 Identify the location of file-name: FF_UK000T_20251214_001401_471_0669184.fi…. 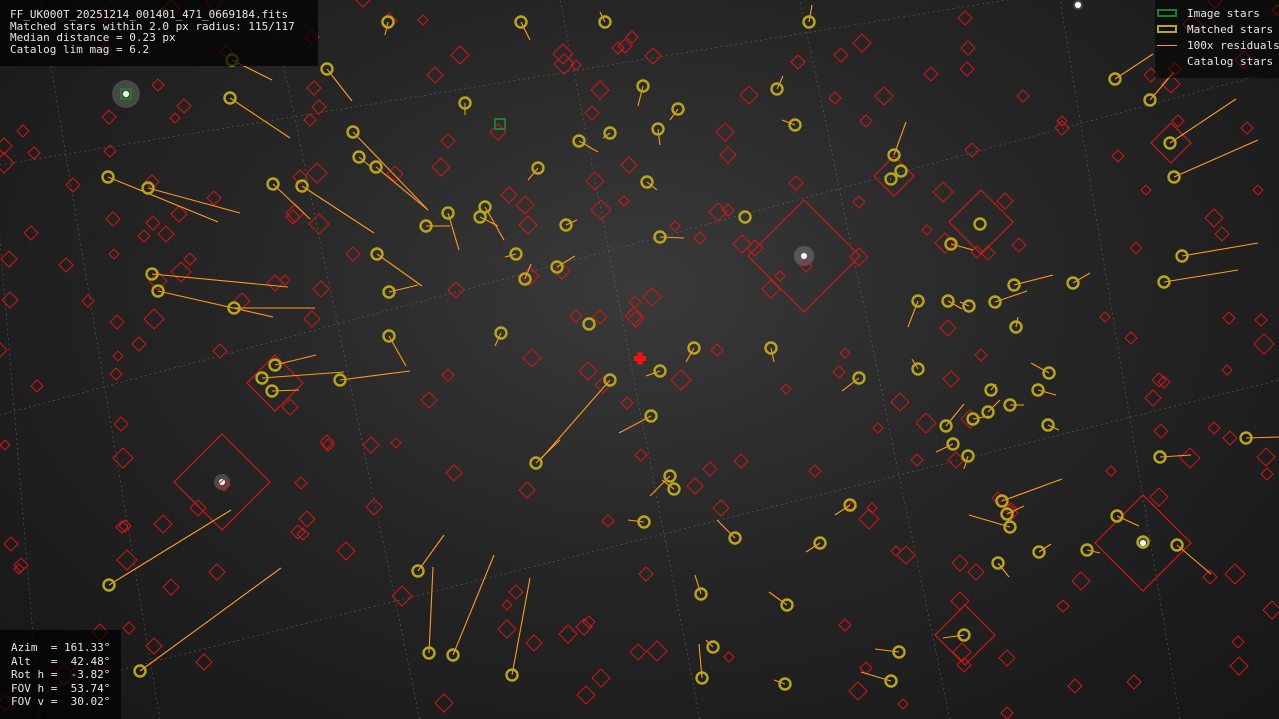
(149, 14).